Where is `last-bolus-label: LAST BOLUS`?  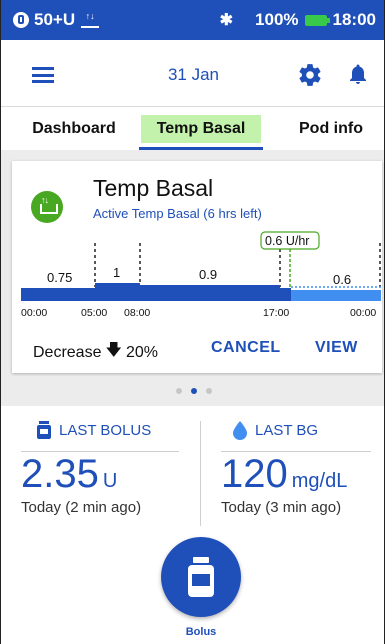 last-bolus-label: LAST BOLUS is located at coordinates (105, 430).